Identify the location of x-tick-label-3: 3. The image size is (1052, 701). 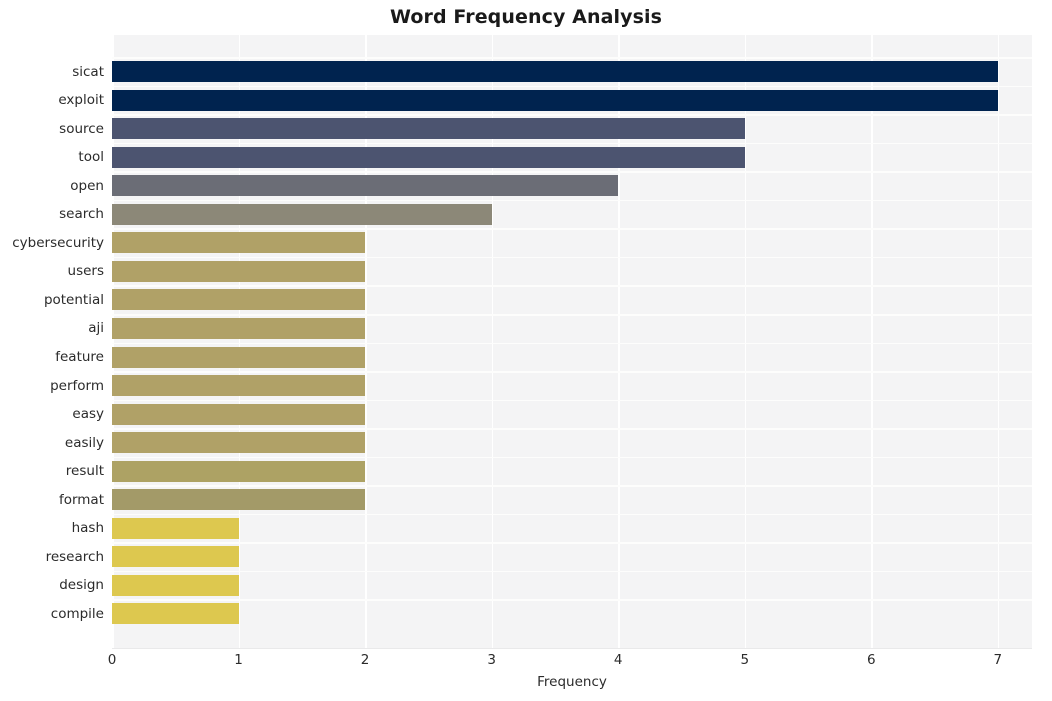
(491, 660).